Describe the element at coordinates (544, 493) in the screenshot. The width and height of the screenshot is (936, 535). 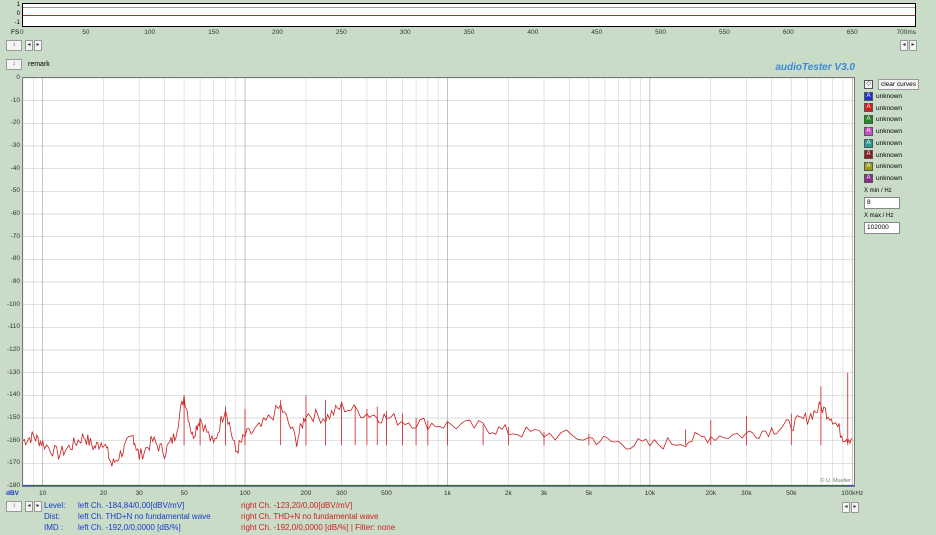
I see `x-tick-label: 3k` at that location.